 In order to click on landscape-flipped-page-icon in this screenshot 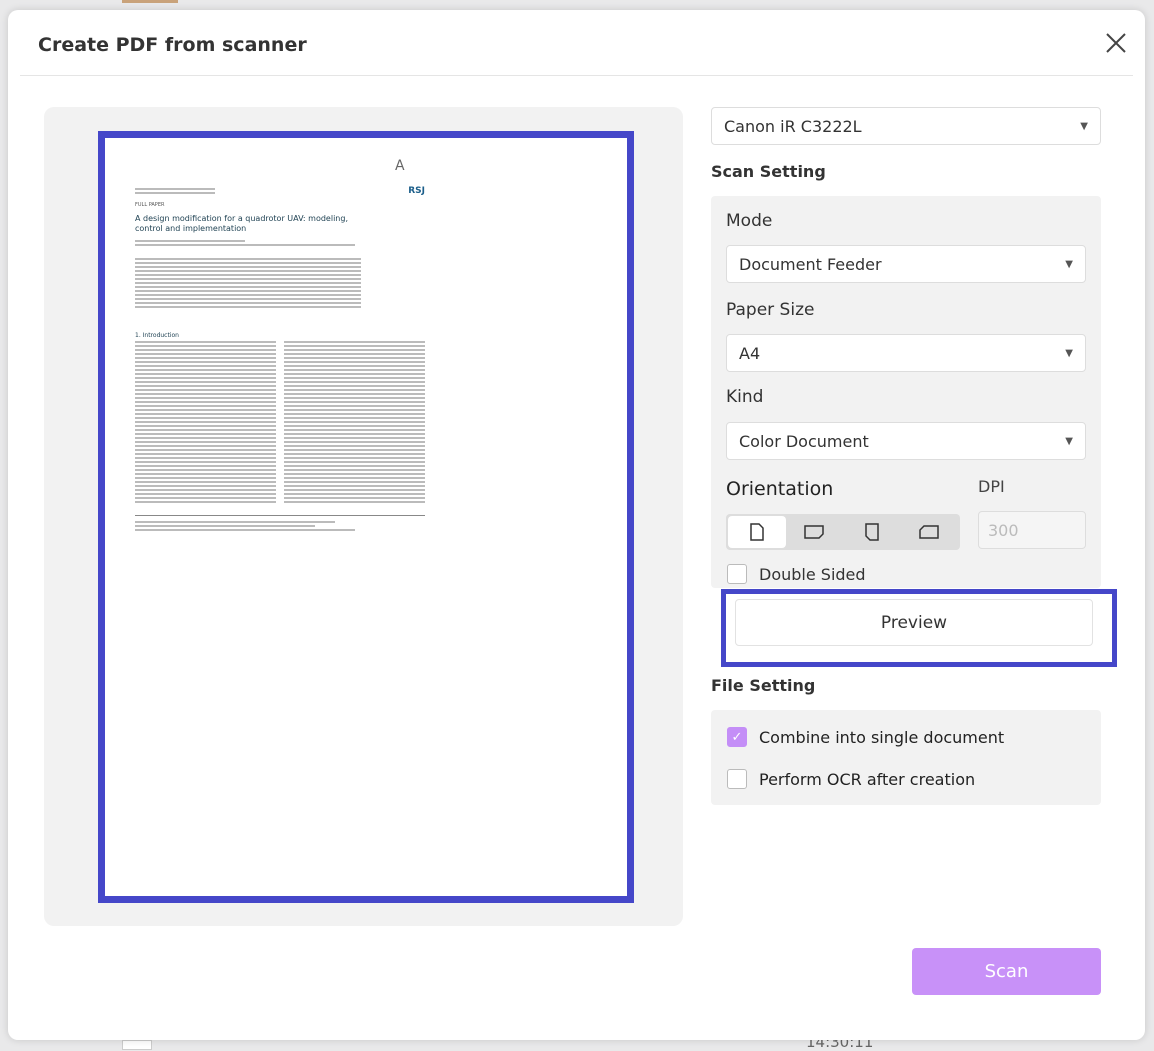, I will do `click(929, 532)`.